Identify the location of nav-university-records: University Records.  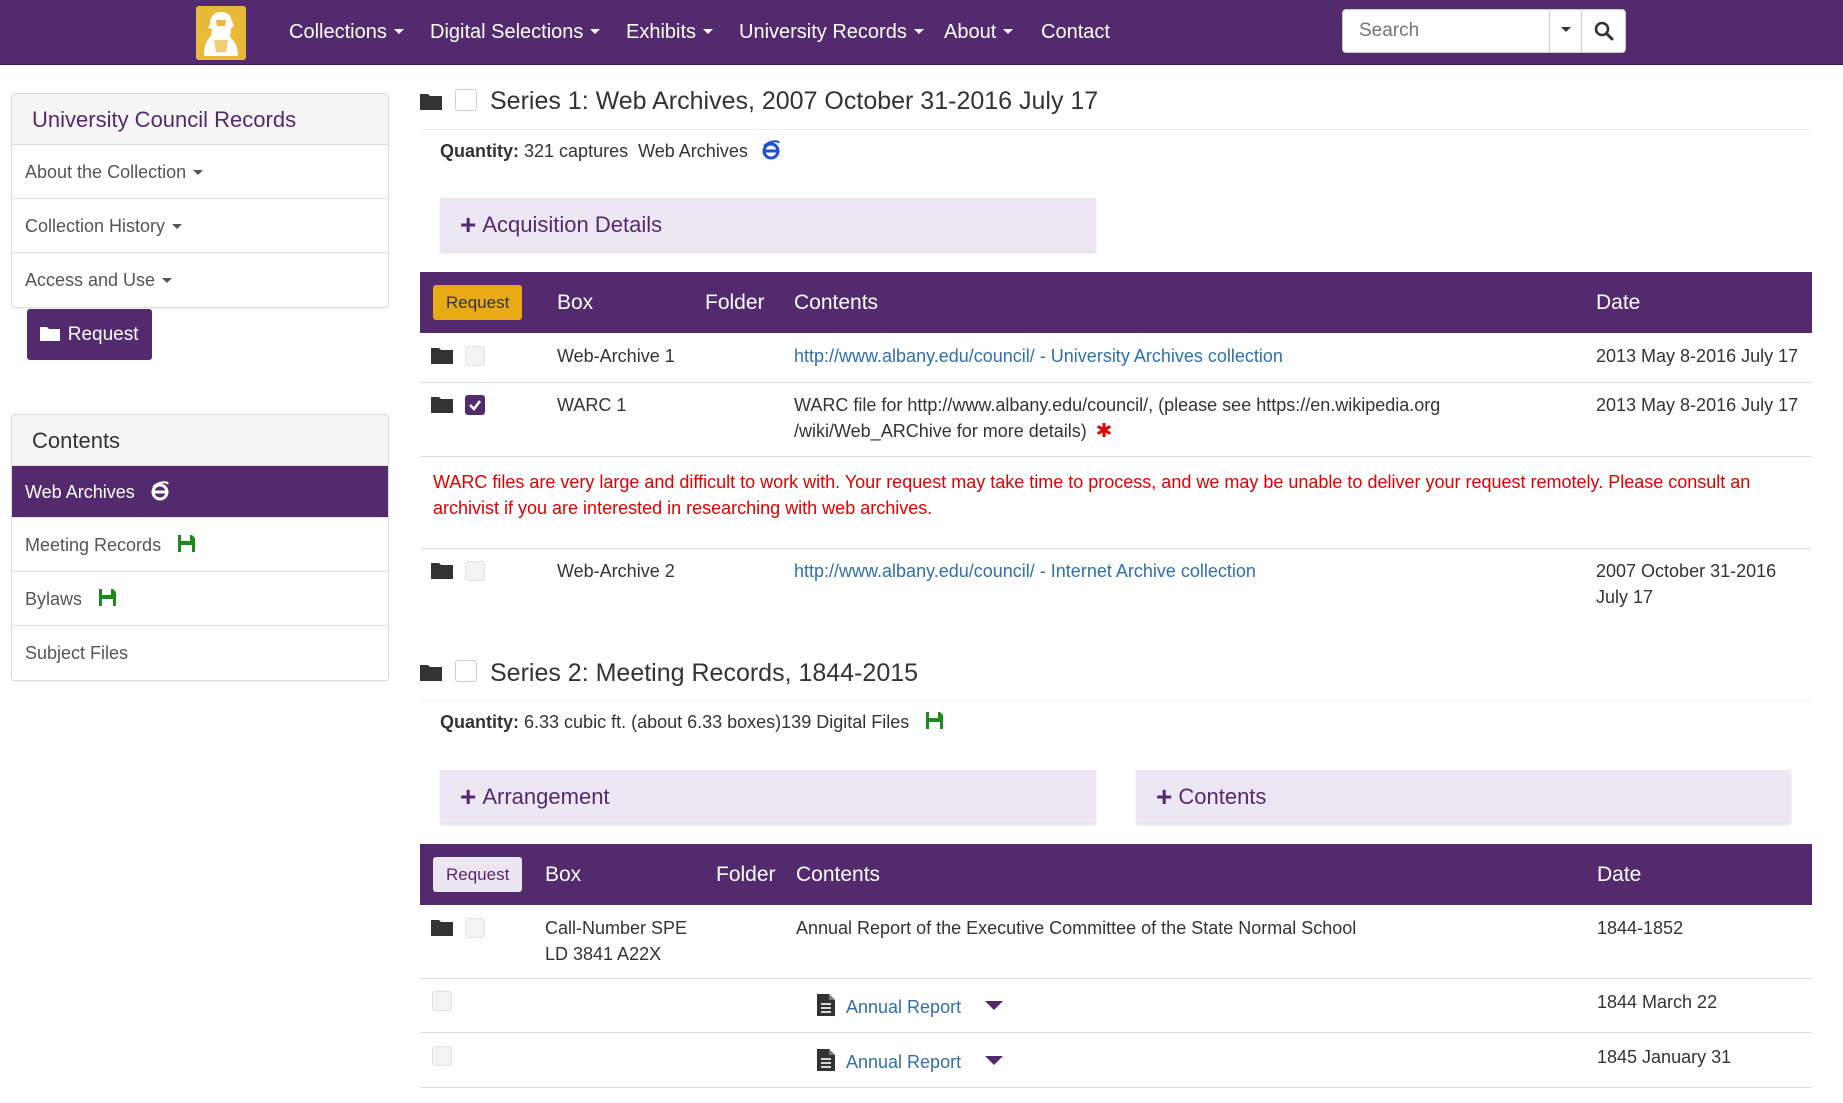
(831, 32).